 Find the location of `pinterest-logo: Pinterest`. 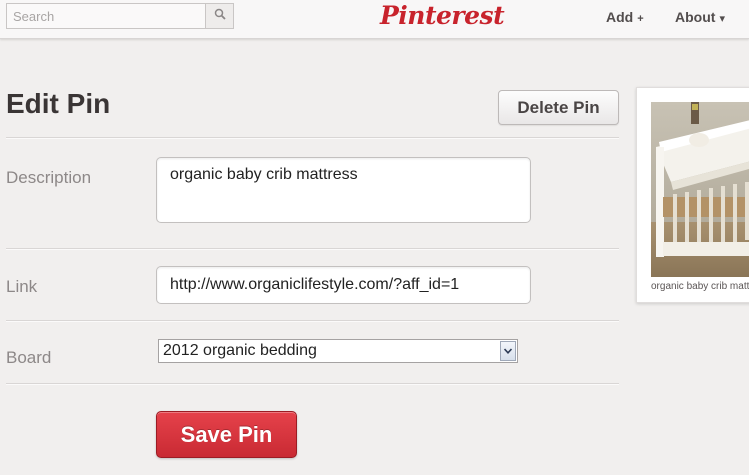

pinterest-logo: Pinterest is located at coordinates (442, 15).